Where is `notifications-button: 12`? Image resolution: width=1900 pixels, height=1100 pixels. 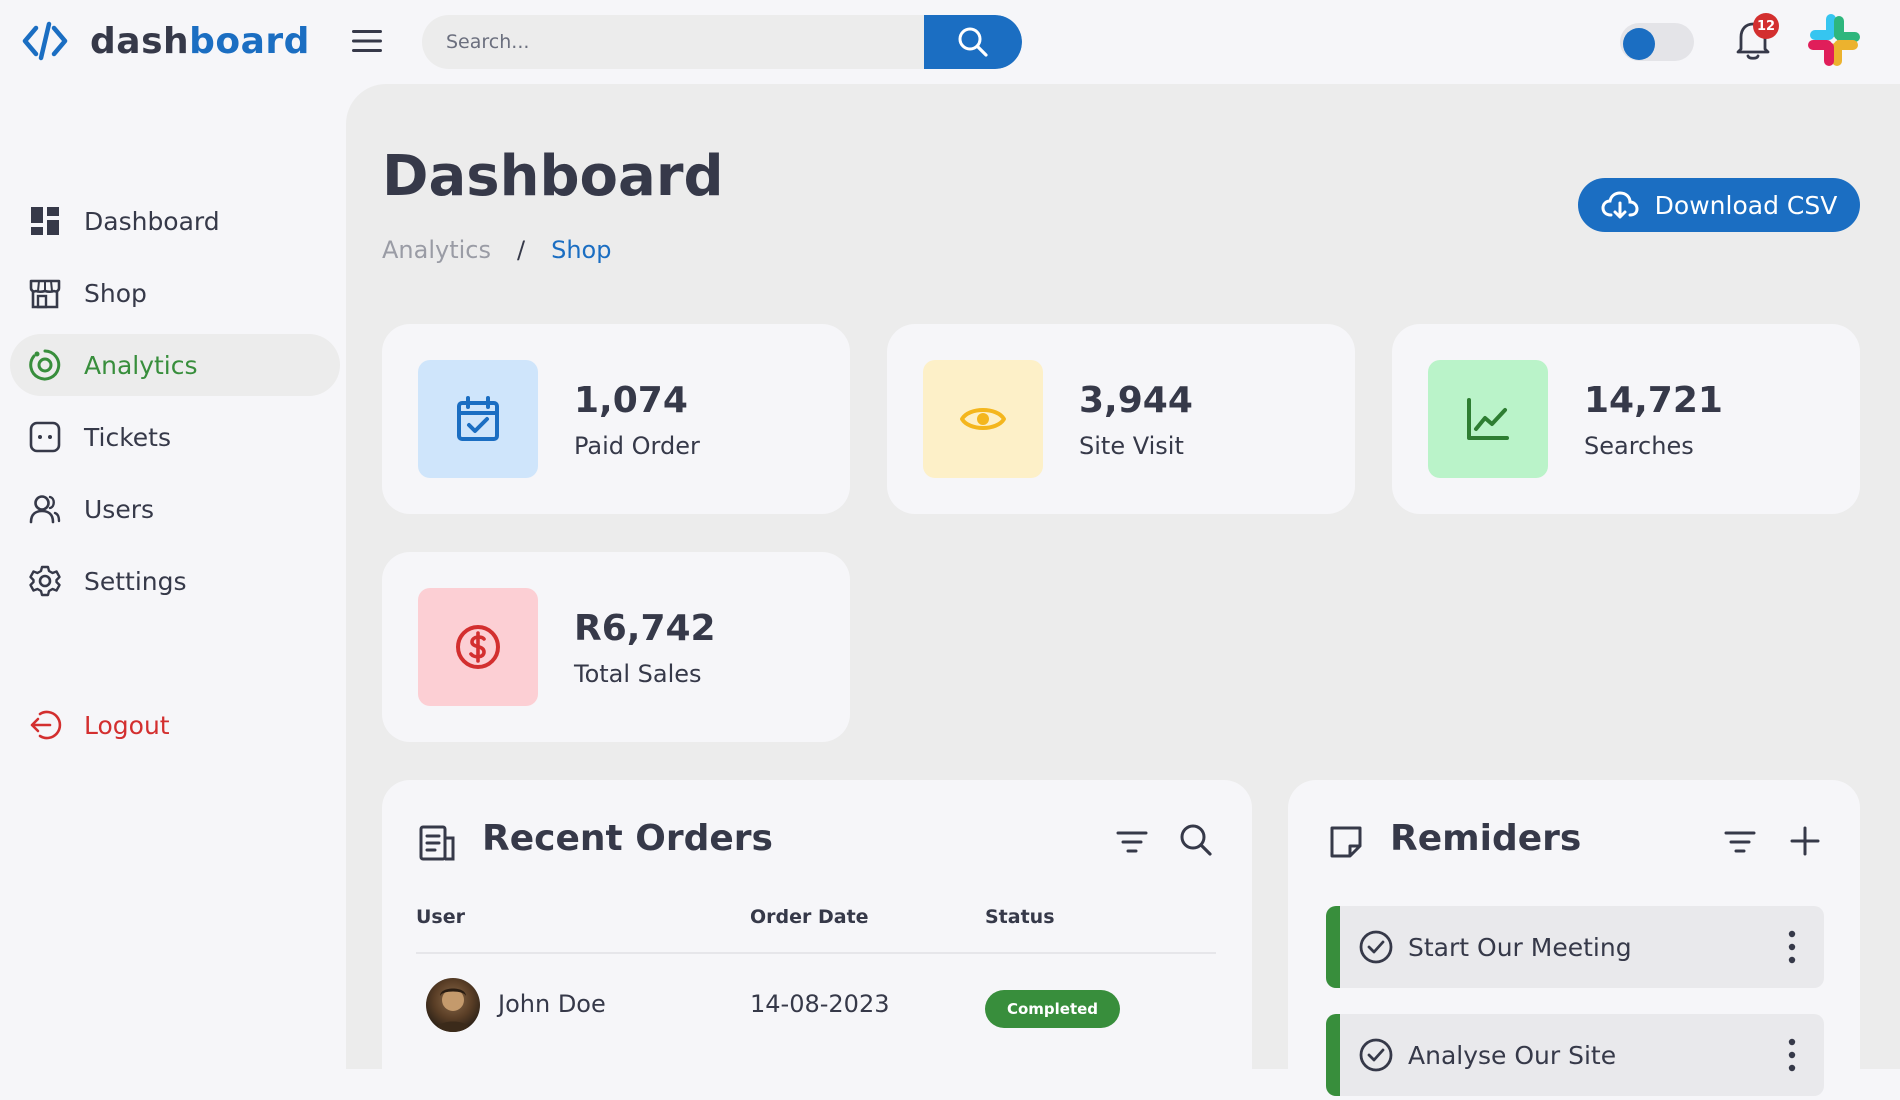 notifications-button: 12 is located at coordinates (1756, 37).